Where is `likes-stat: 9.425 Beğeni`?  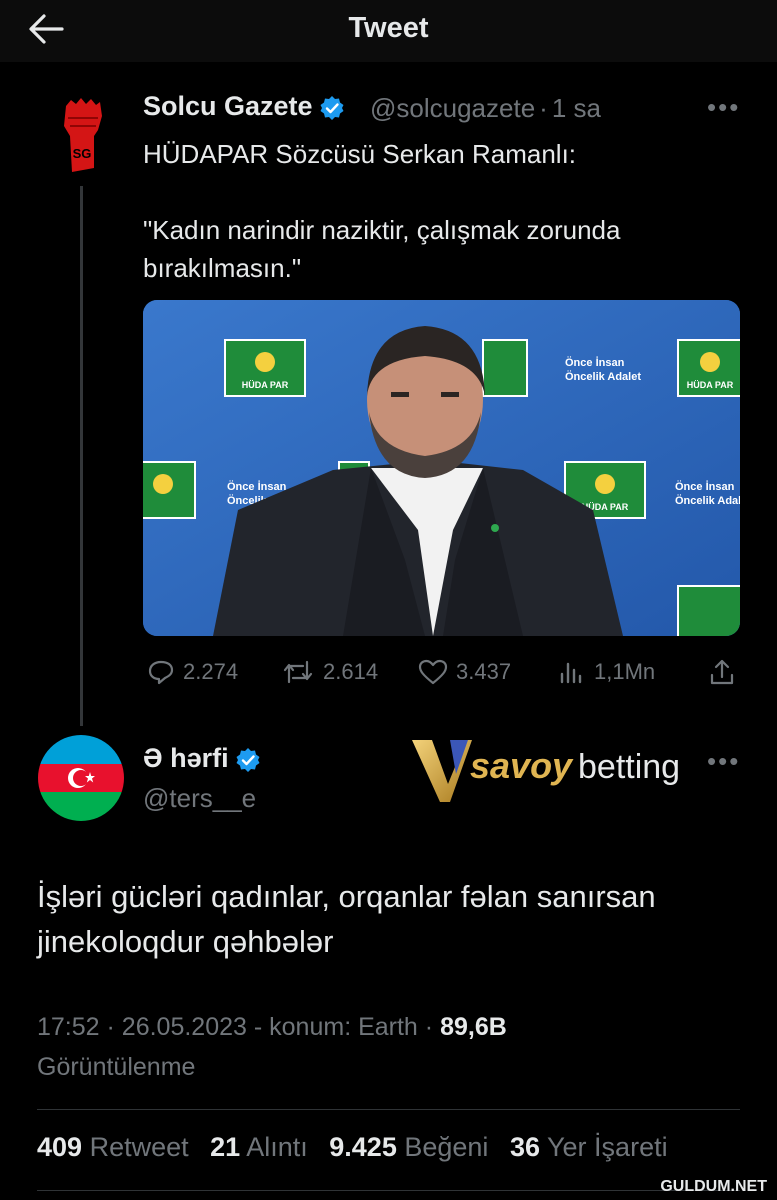
likes-stat: 9.425 Beğeni is located at coordinates (408, 1147).